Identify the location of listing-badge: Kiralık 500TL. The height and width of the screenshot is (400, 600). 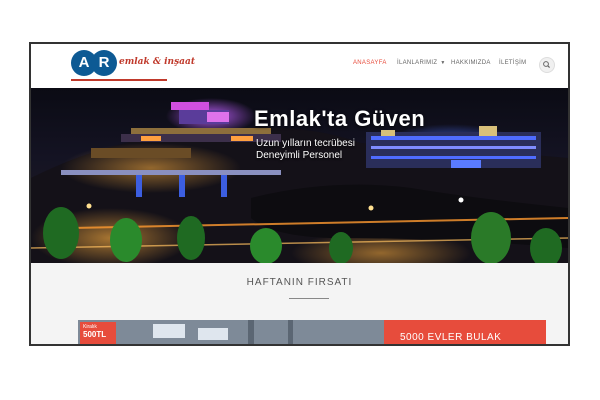
(98, 333).